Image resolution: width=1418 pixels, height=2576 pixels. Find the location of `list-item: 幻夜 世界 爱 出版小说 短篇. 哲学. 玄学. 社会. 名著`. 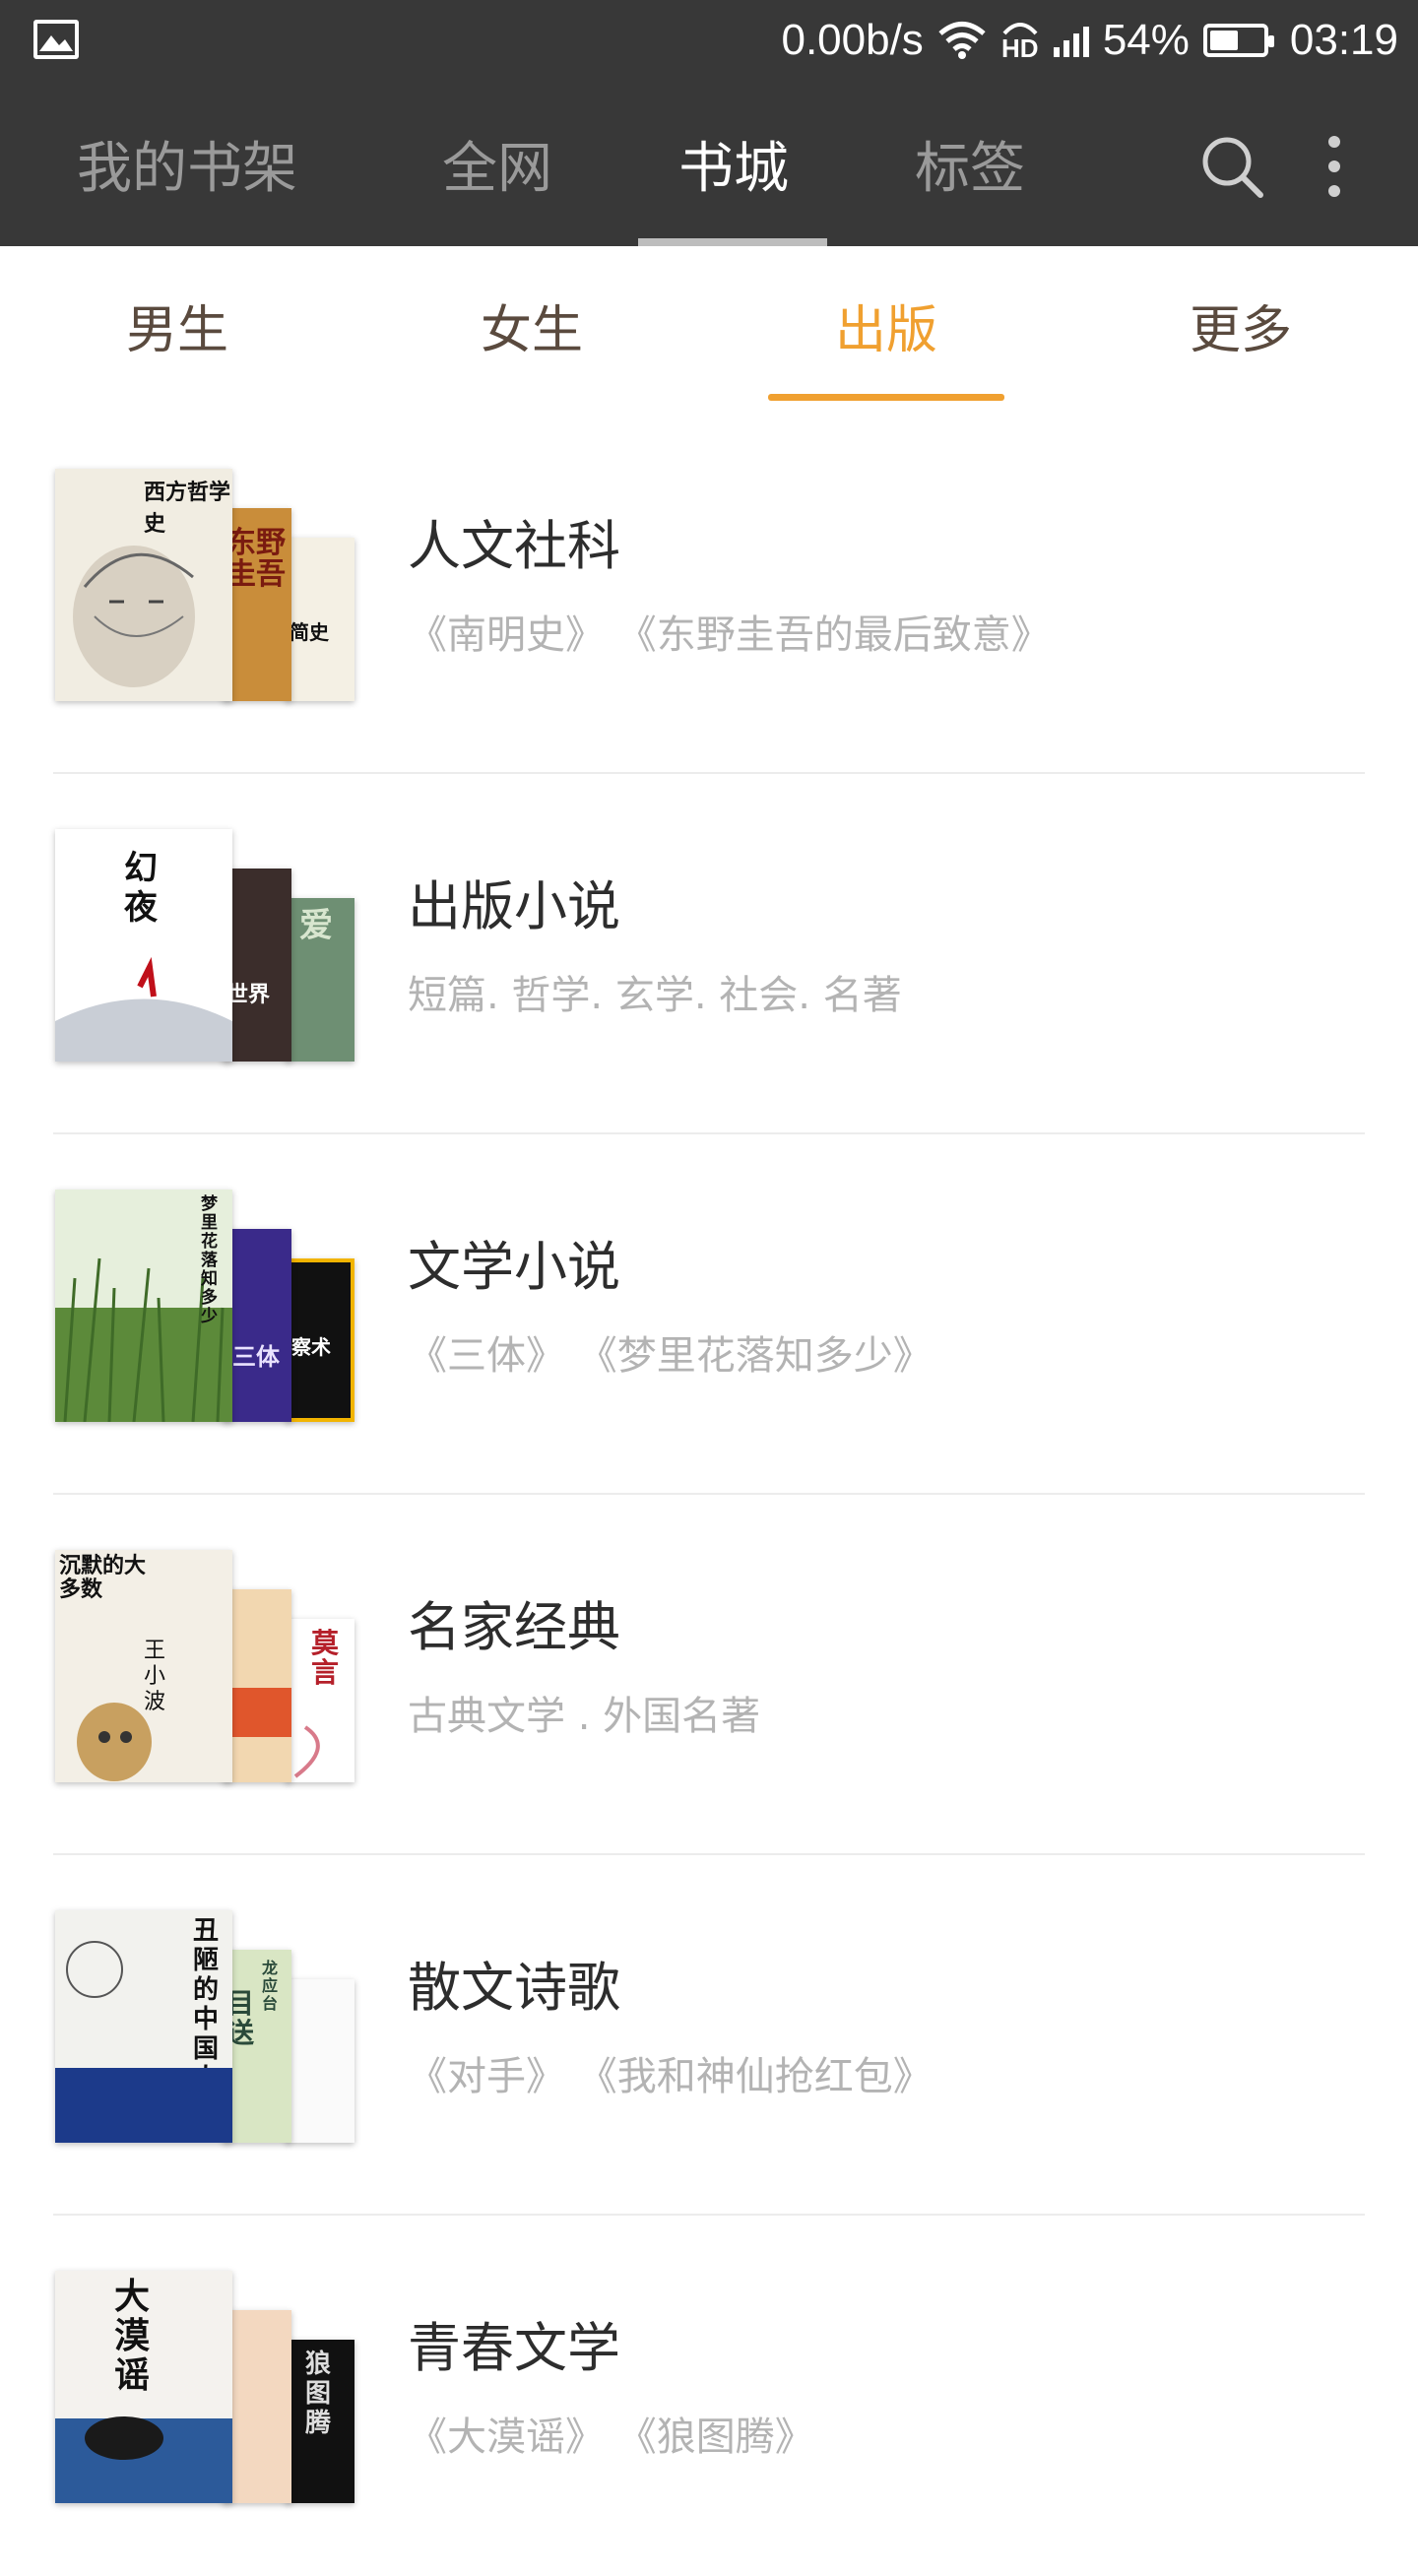

list-item: 幻夜 世界 爱 出版小说 短篇. 哲学. 玄学. 社会. 名著 is located at coordinates (709, 954).